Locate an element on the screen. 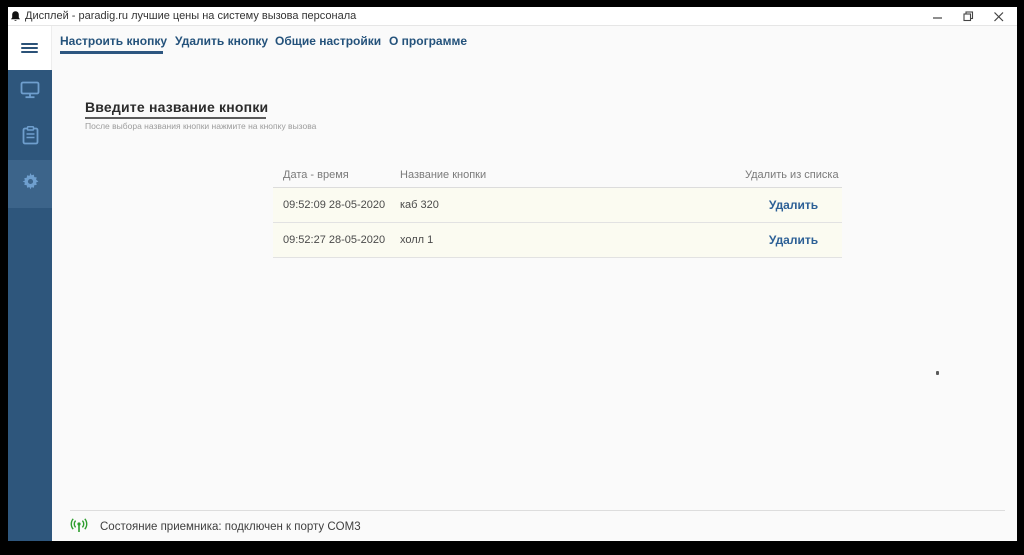 This screenshot has height=555, width=1024. monitor-icon is located at coordinates (30, 92).